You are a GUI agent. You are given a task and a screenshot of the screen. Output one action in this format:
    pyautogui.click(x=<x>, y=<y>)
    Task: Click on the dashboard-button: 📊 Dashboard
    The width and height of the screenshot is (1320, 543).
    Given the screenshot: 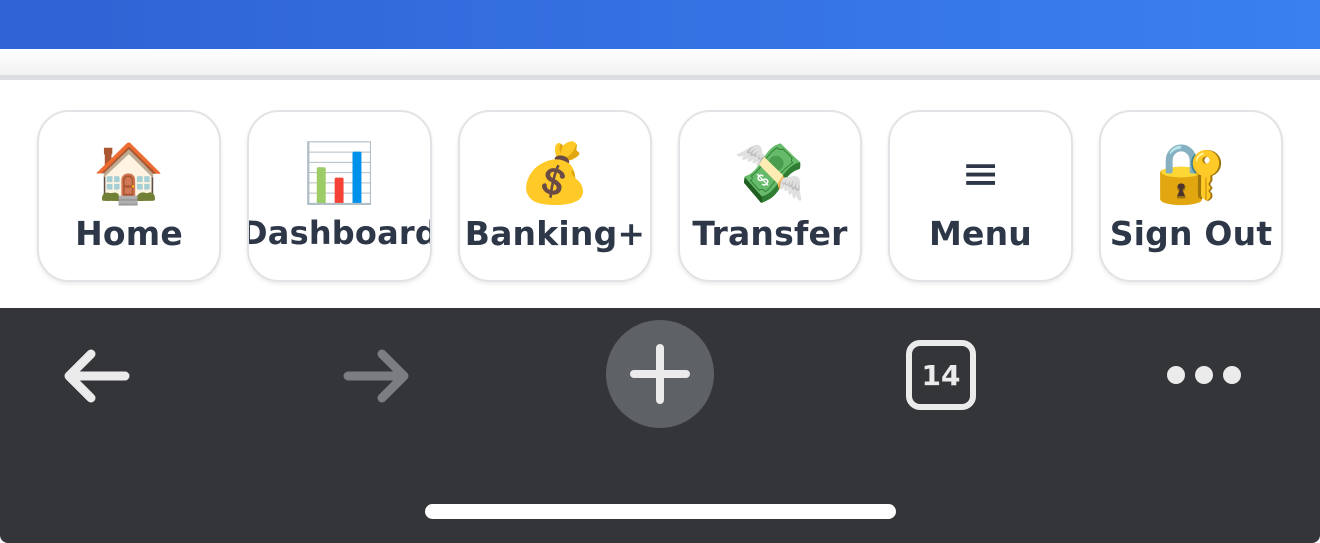 What is the action you would take?
    pyautogui.click(x=339, y=196)
    